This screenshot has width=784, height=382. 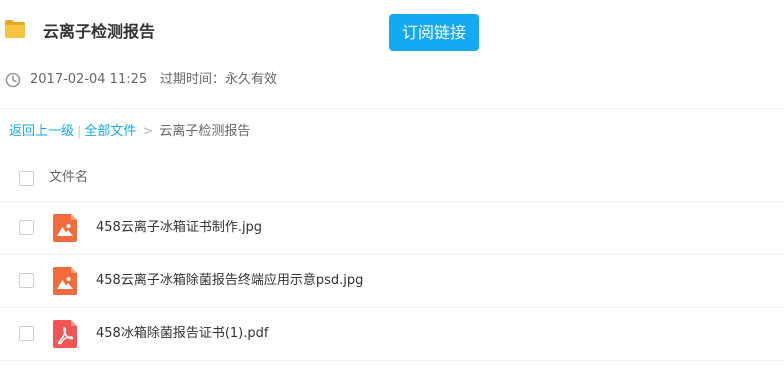 I want to click on file-row: 458云离子冰箱除菌报告终端应用示意psd.jpg, so click(x=392, y=281).